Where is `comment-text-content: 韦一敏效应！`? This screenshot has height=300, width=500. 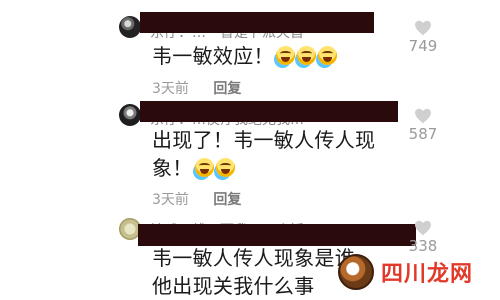 comment-text-content: 韦一敏效应！ is located at coordinates (213, 56).